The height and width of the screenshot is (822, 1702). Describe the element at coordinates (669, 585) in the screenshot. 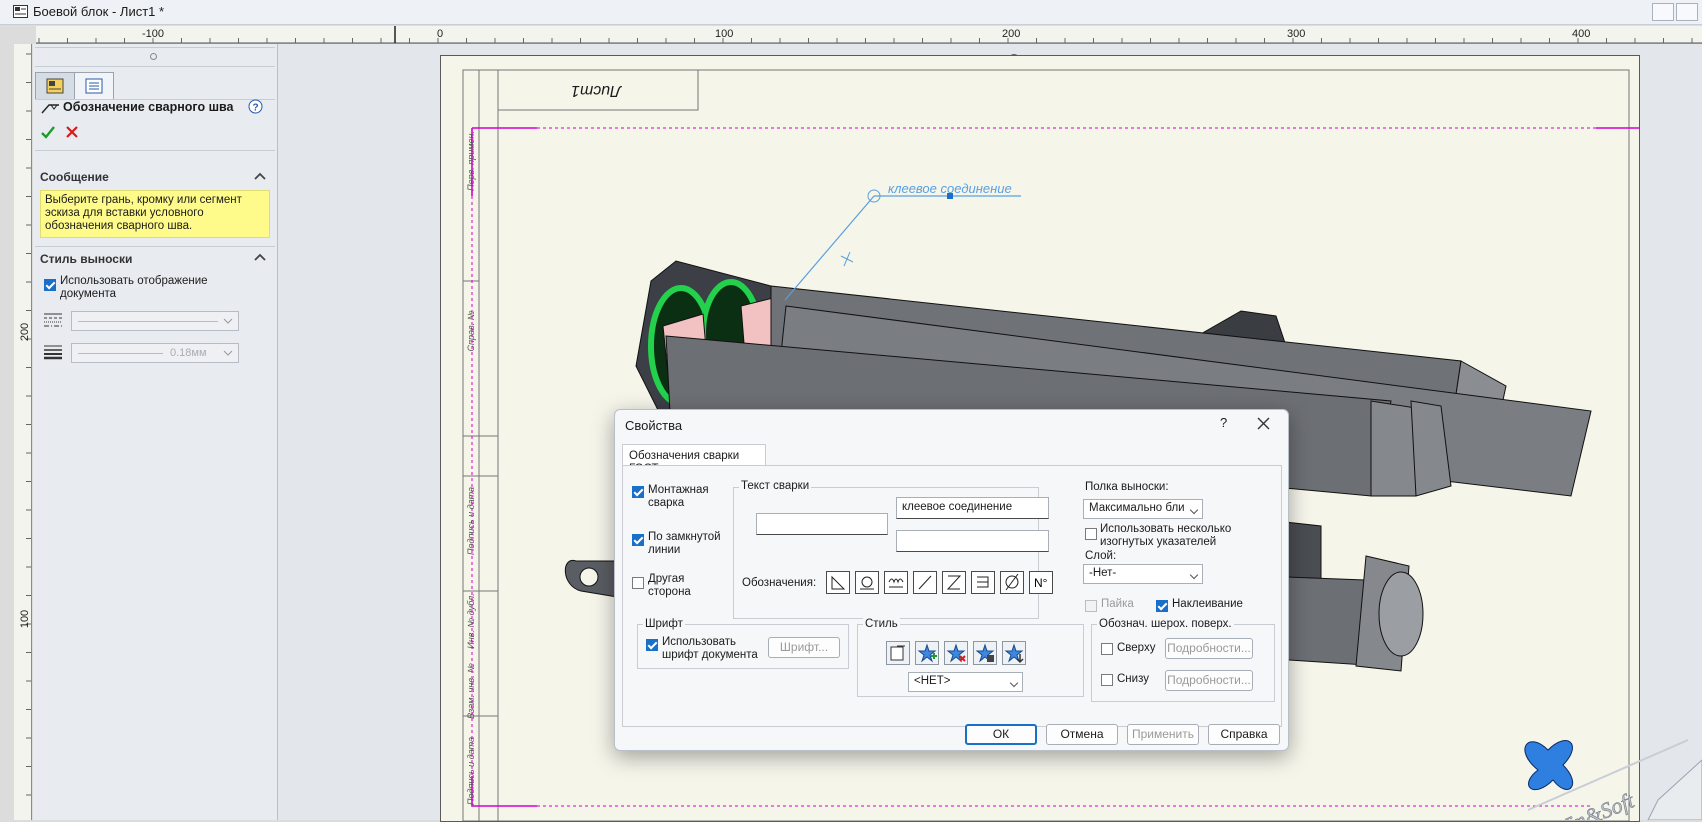

I see `other-side-label: Другая сторона` at that location.